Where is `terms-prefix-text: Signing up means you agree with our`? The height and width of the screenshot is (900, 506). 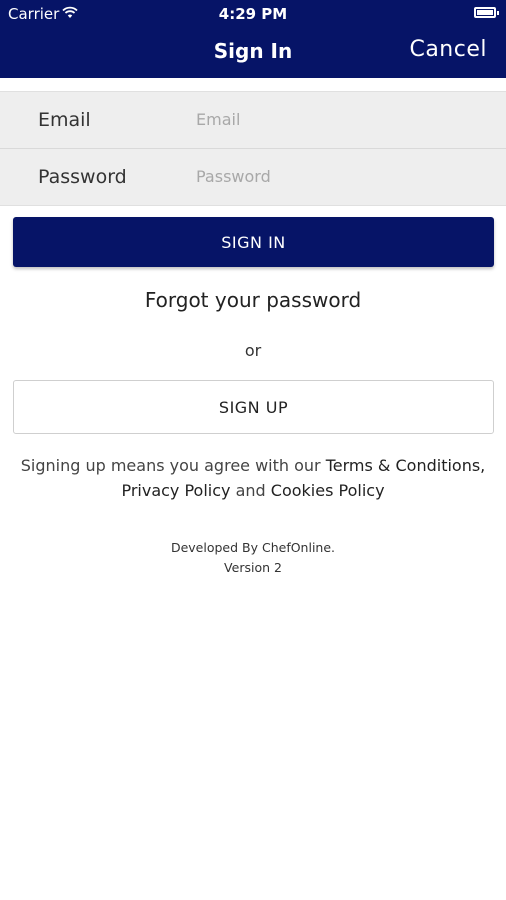 terms-prefix-text: Signing up means you agree with our is located at coordinates (173, 465).